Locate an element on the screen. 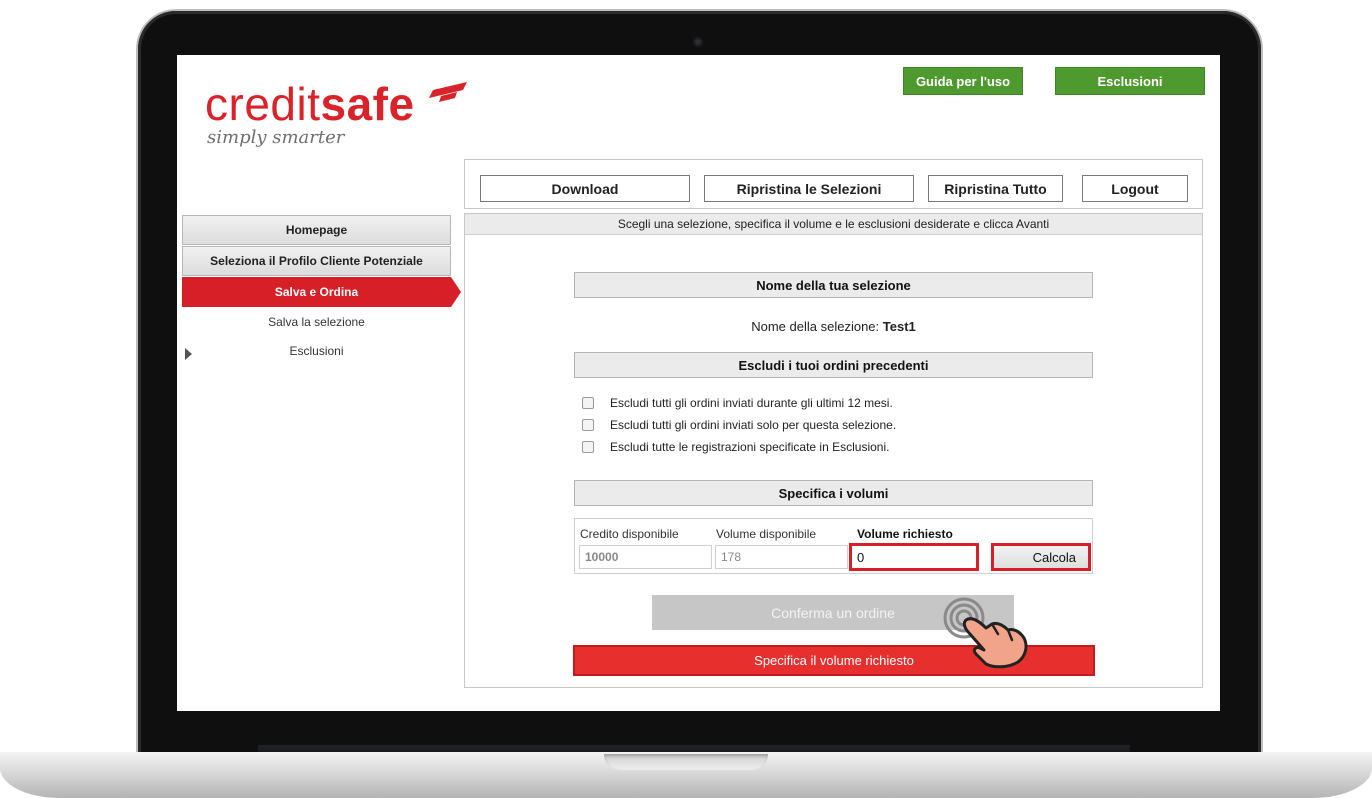  credit-field: 10000 is located at coordinates (645, 557).